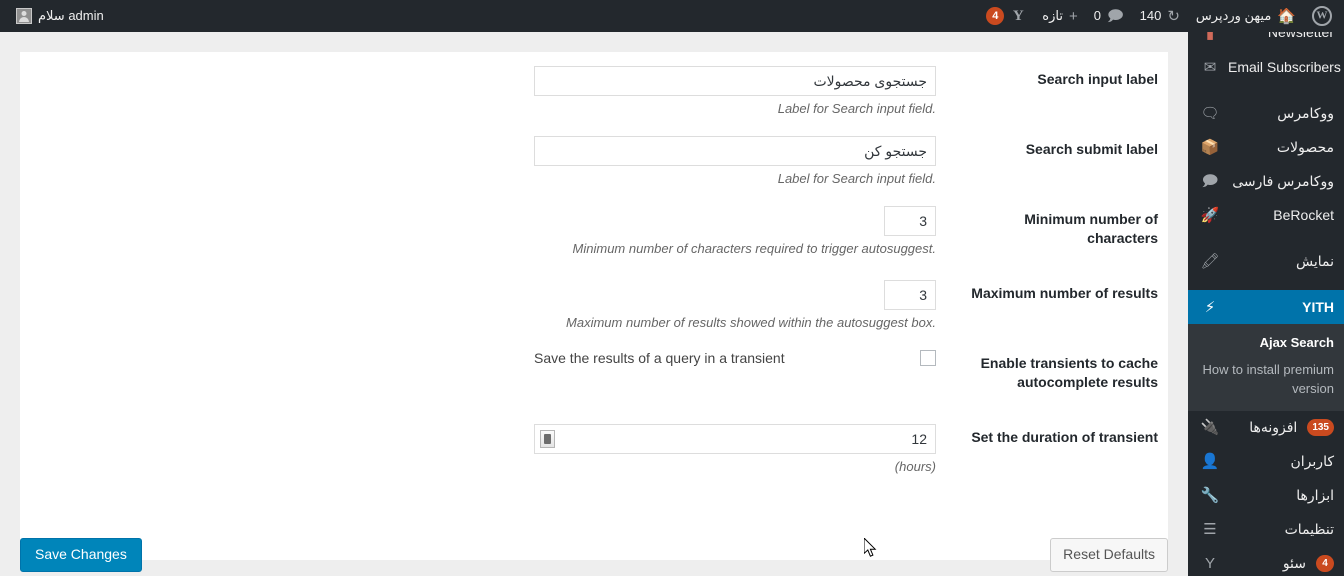  I want to click on search-input-label-field, so click(735, 81).